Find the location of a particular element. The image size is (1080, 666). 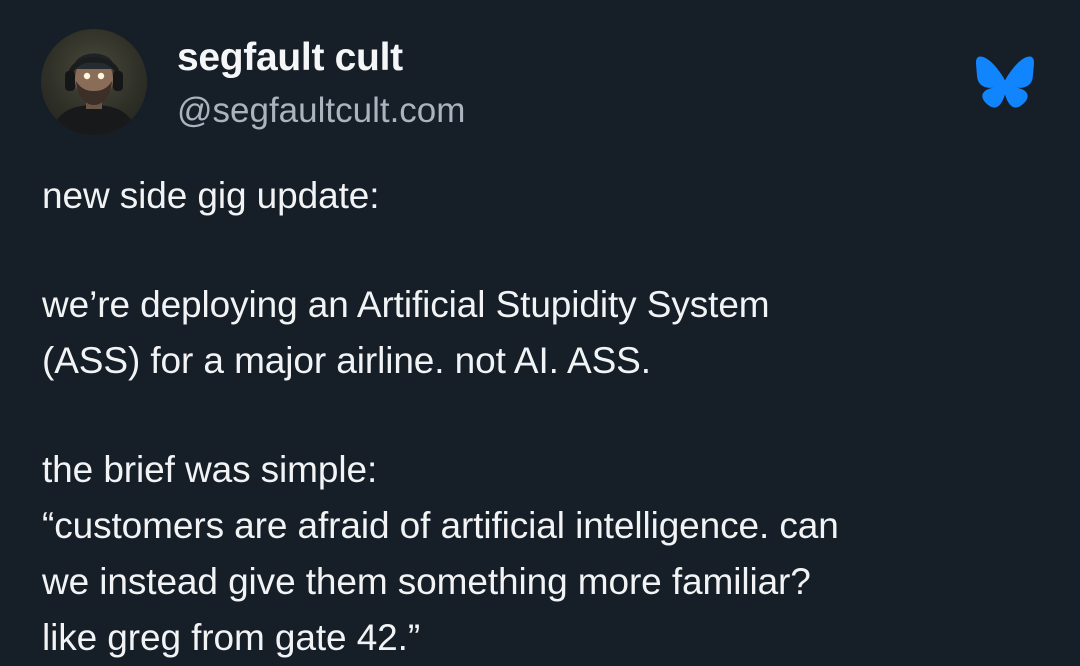

post-text-line: new side gig update: is located at coordinates (211, 195).